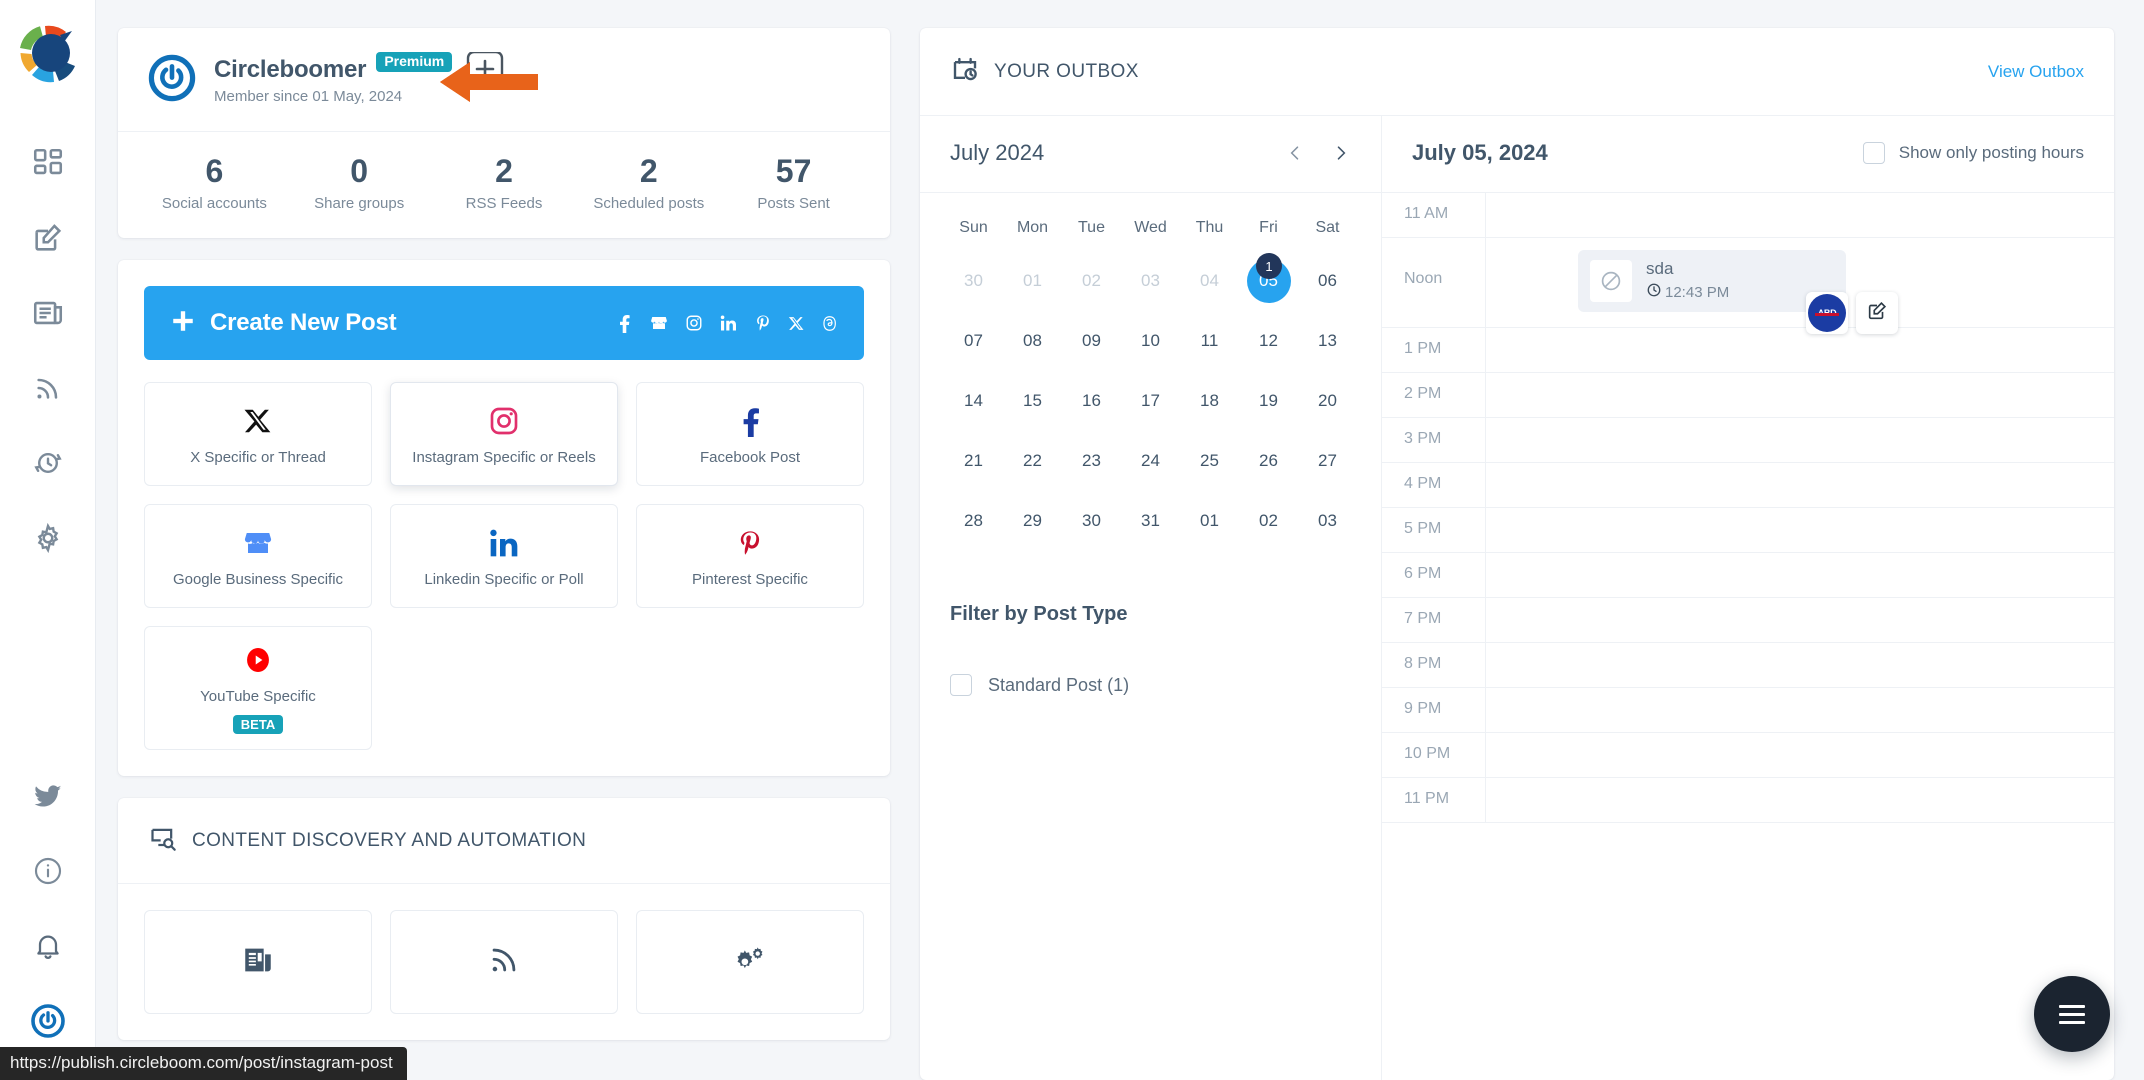 This screenshot has height=1080, width=2144. Describe the element at coordinates (1295, 153) in the screenshot. I see `chevron-left-icon` at that location.